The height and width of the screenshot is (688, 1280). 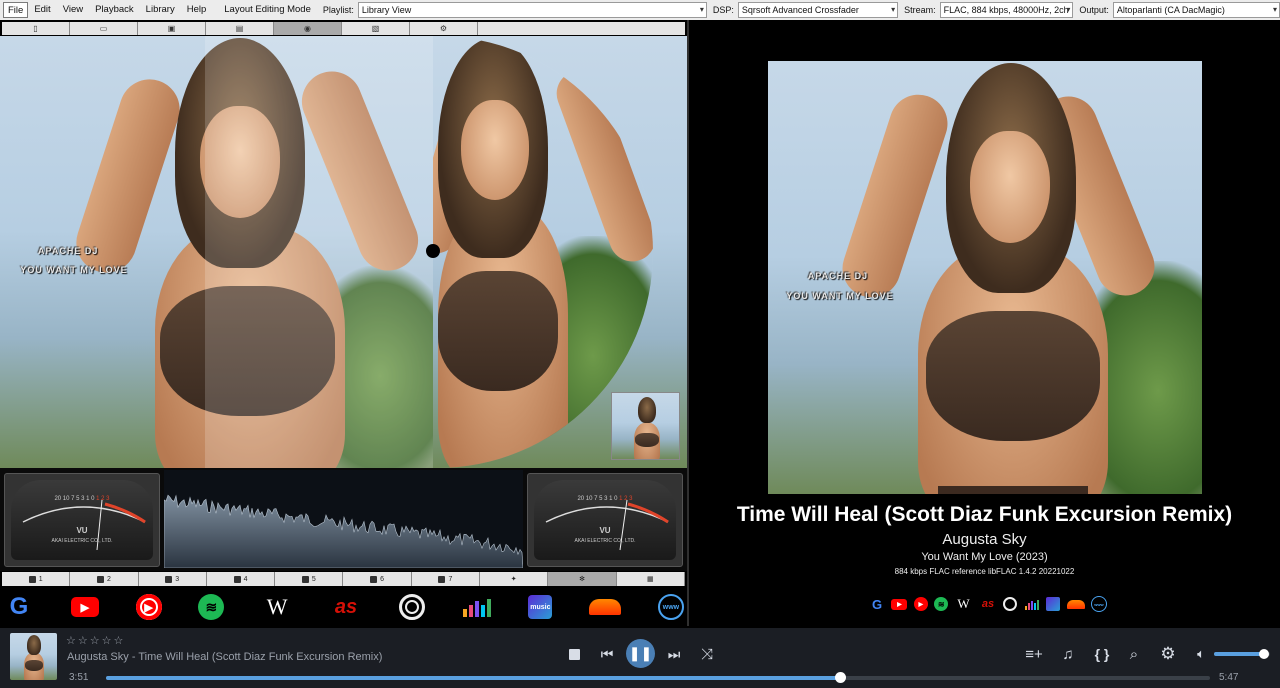 What do you see at coordinates (240, 28) in the screenshot?
I see `tab-icon-4: ▤` at bounding box center [240, 28].